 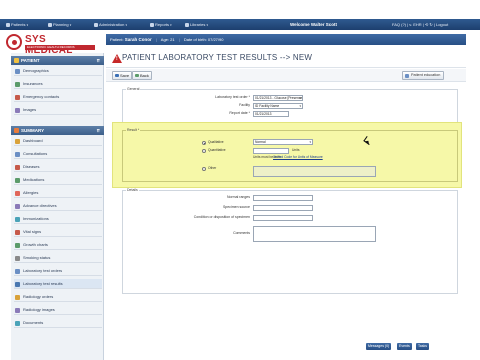 I want to click on nav-item-libraries: Libraries ▾, so click(x=196, y=24).